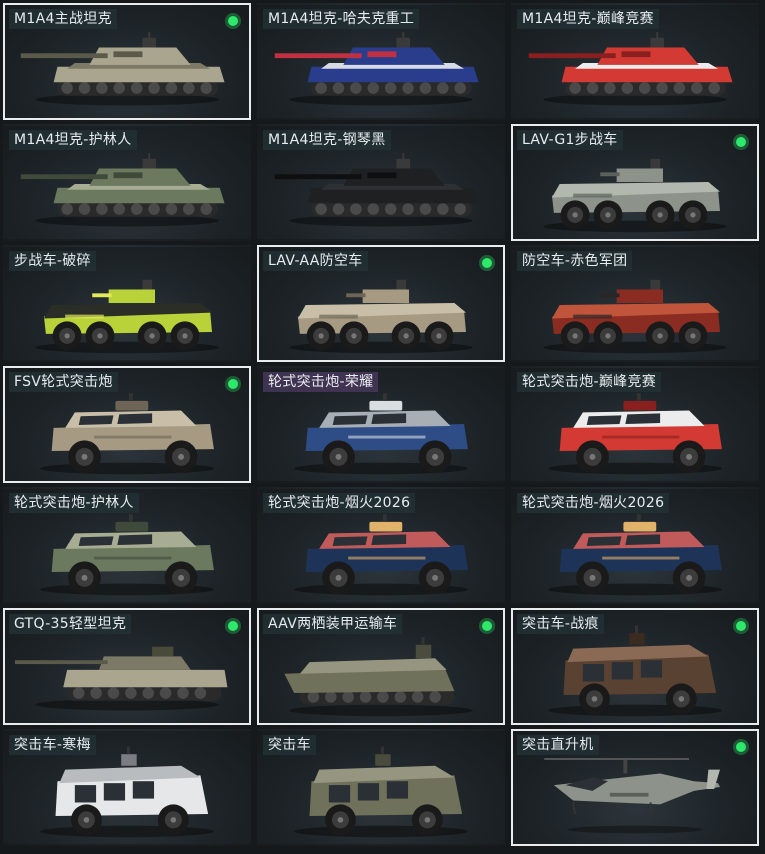 The height and width of the screenshot is (854, 765). I want to click on vehicle-card: M1A4坦克-护林人, so click(127, 182).